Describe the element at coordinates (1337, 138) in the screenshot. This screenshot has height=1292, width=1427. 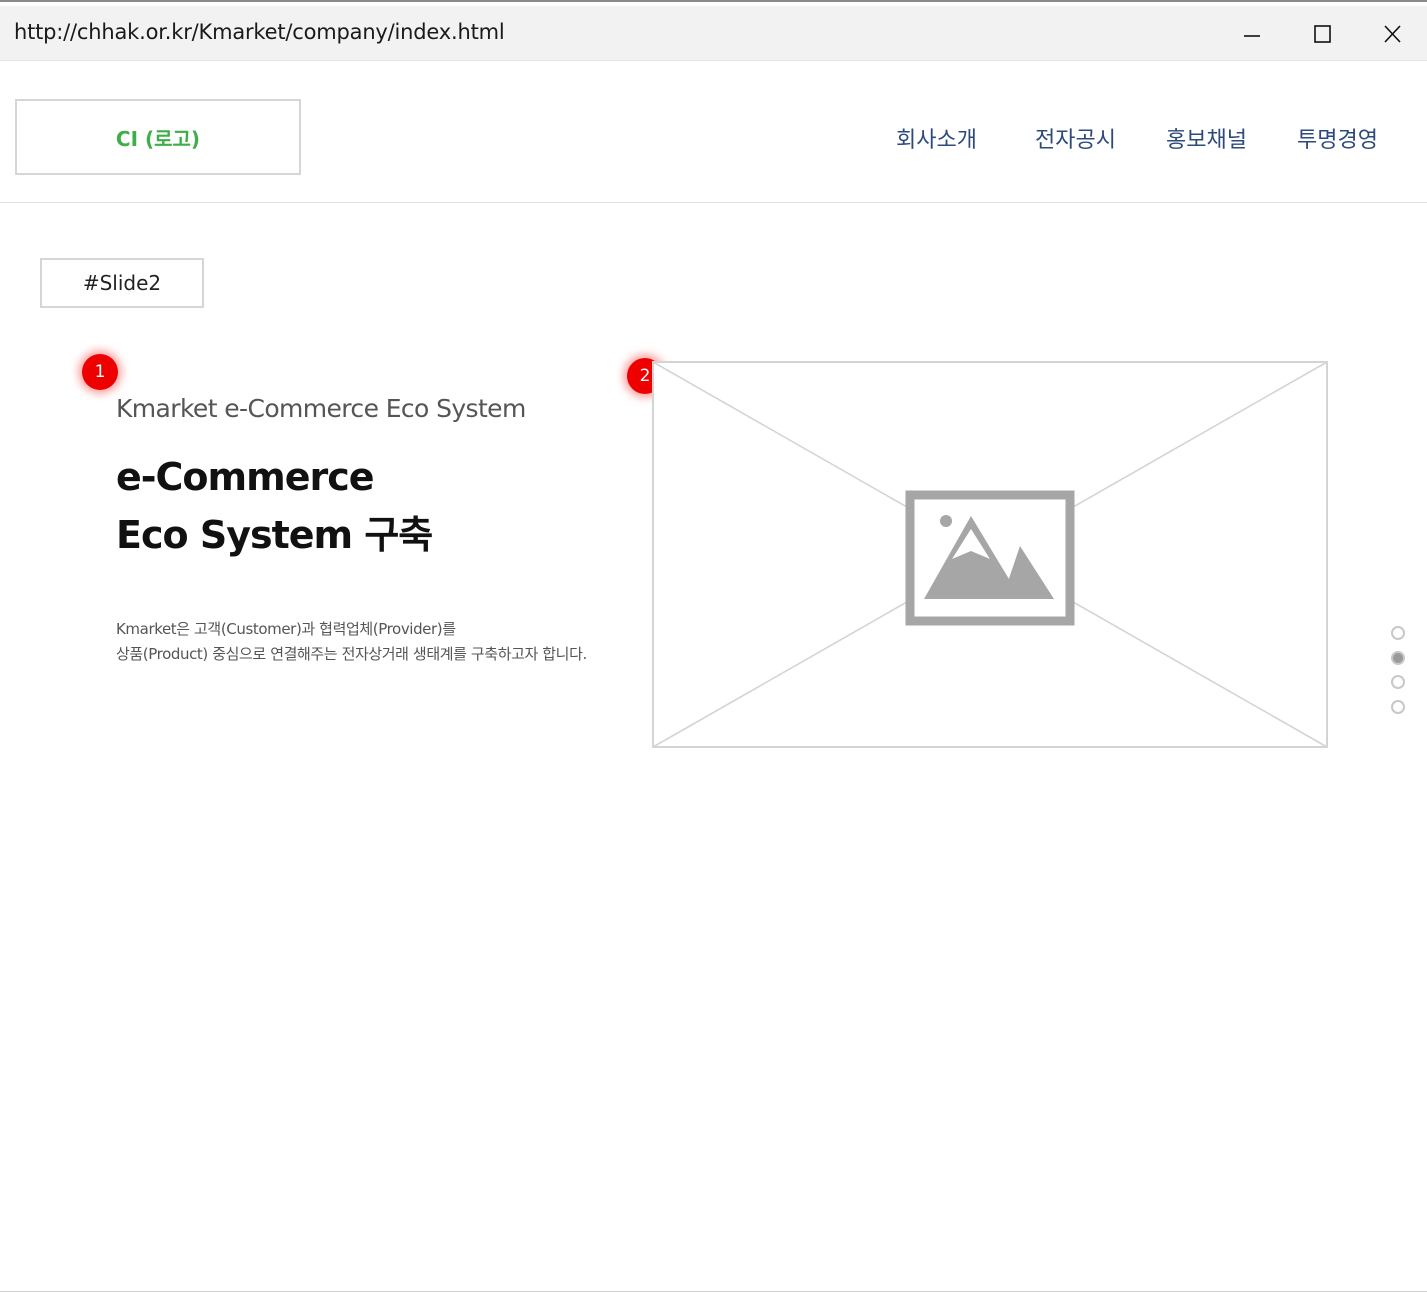
I see `nav-item-transparent-management: 투명경영` at that location.